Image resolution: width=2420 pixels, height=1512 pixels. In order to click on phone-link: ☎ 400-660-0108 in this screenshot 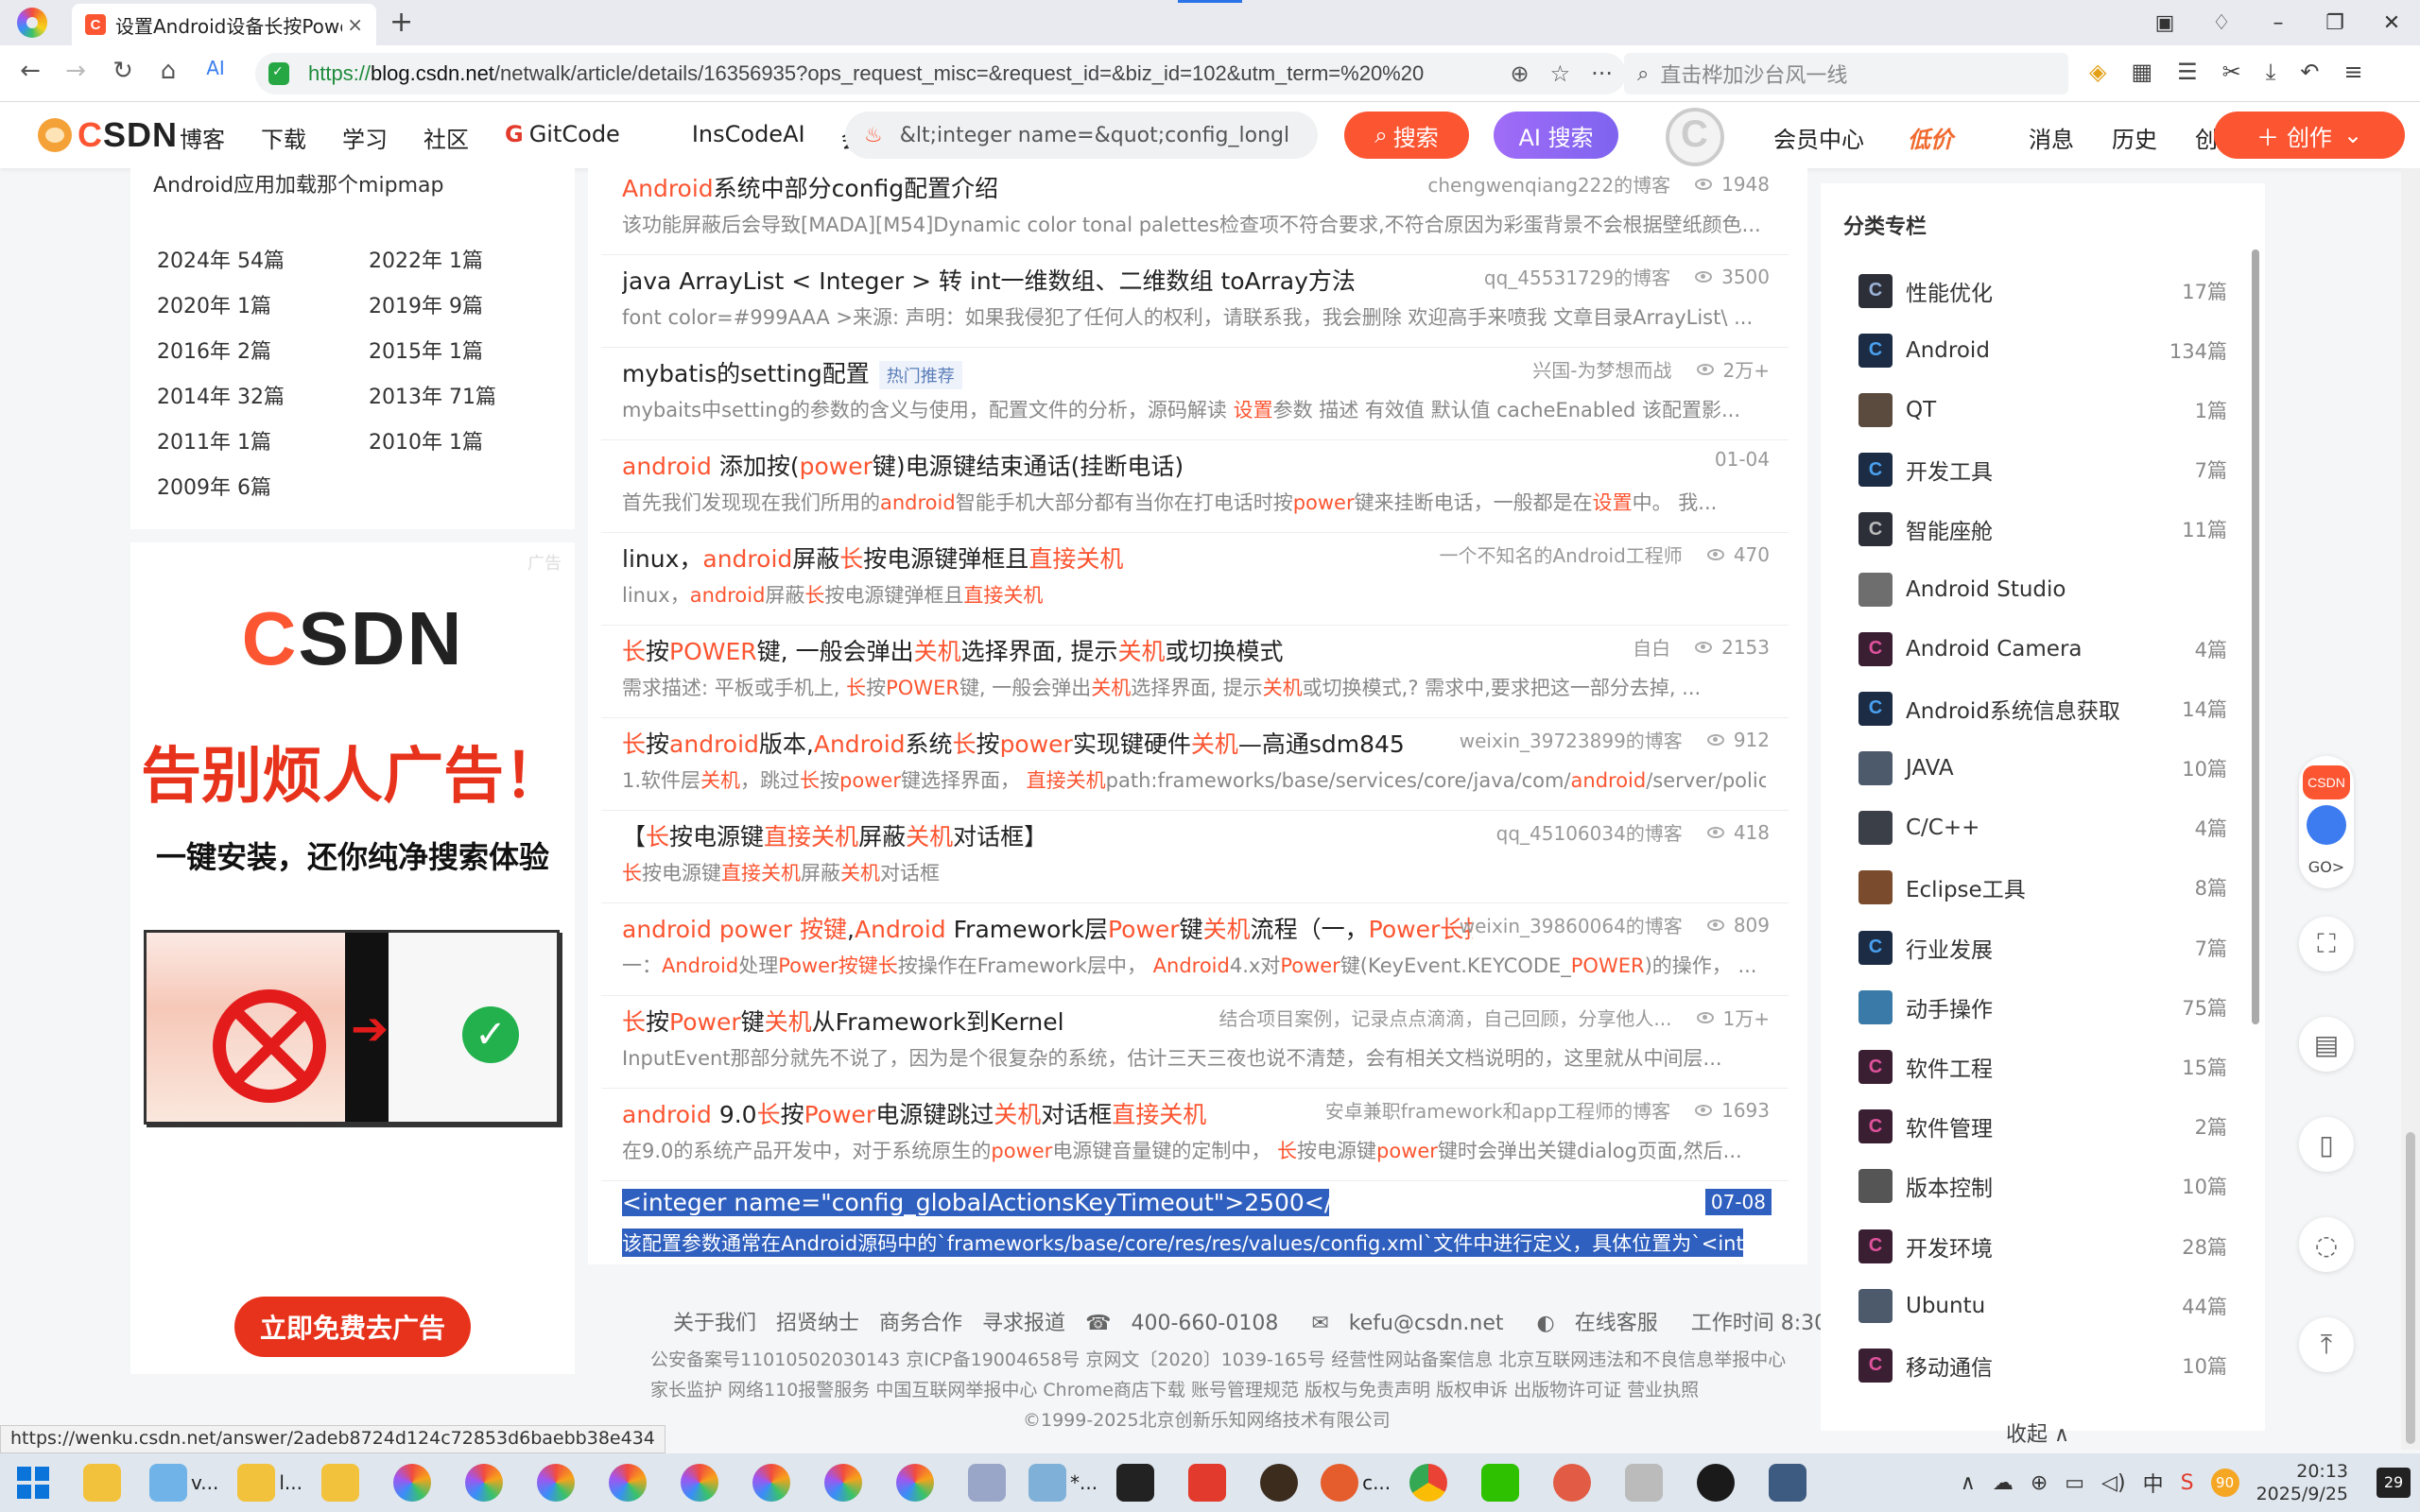, I will do `click(1188, 1323)`.